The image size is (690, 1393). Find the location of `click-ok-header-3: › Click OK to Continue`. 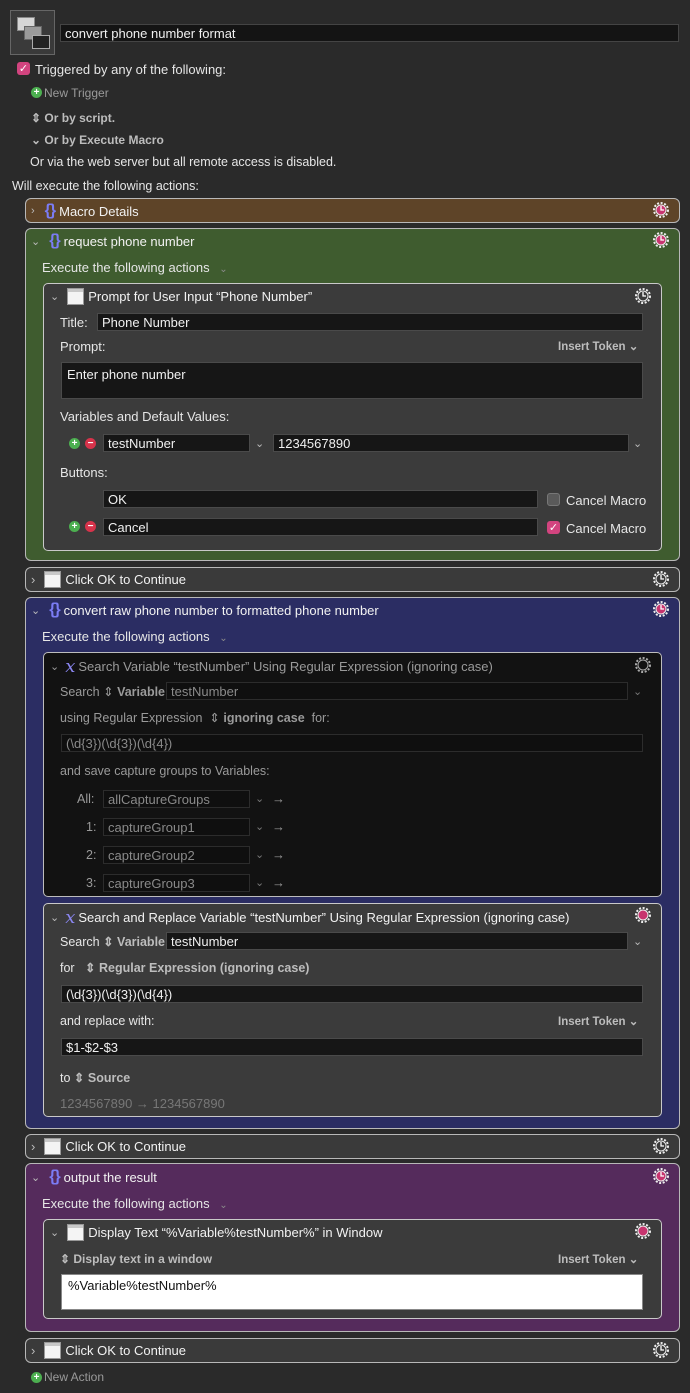

click-ok-header-3: › Click OK to Continue is located at coordinates (108, 1350).